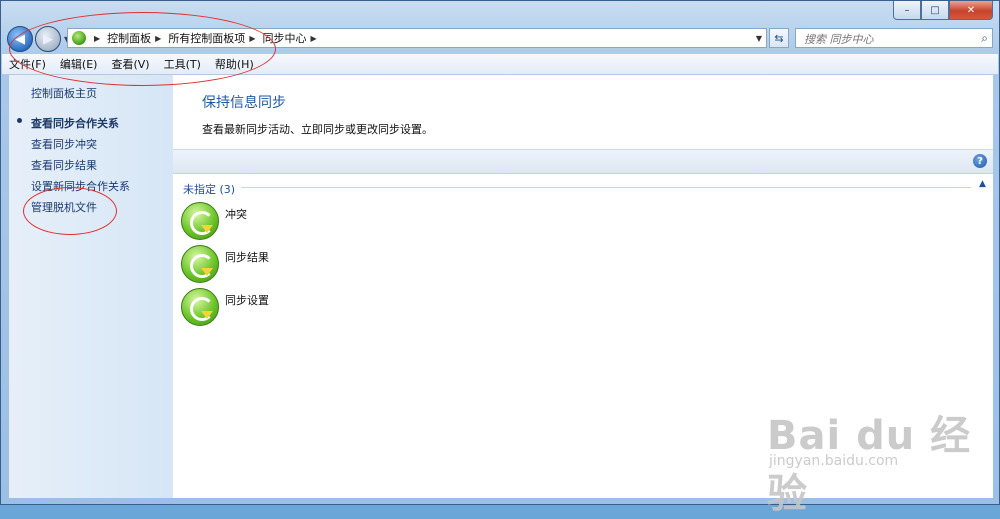 This screenshot has height=519, width=1000. Describe the element at coordinates (984, 38) in the screenshot. I see `search-icon: ⌕` at that location.